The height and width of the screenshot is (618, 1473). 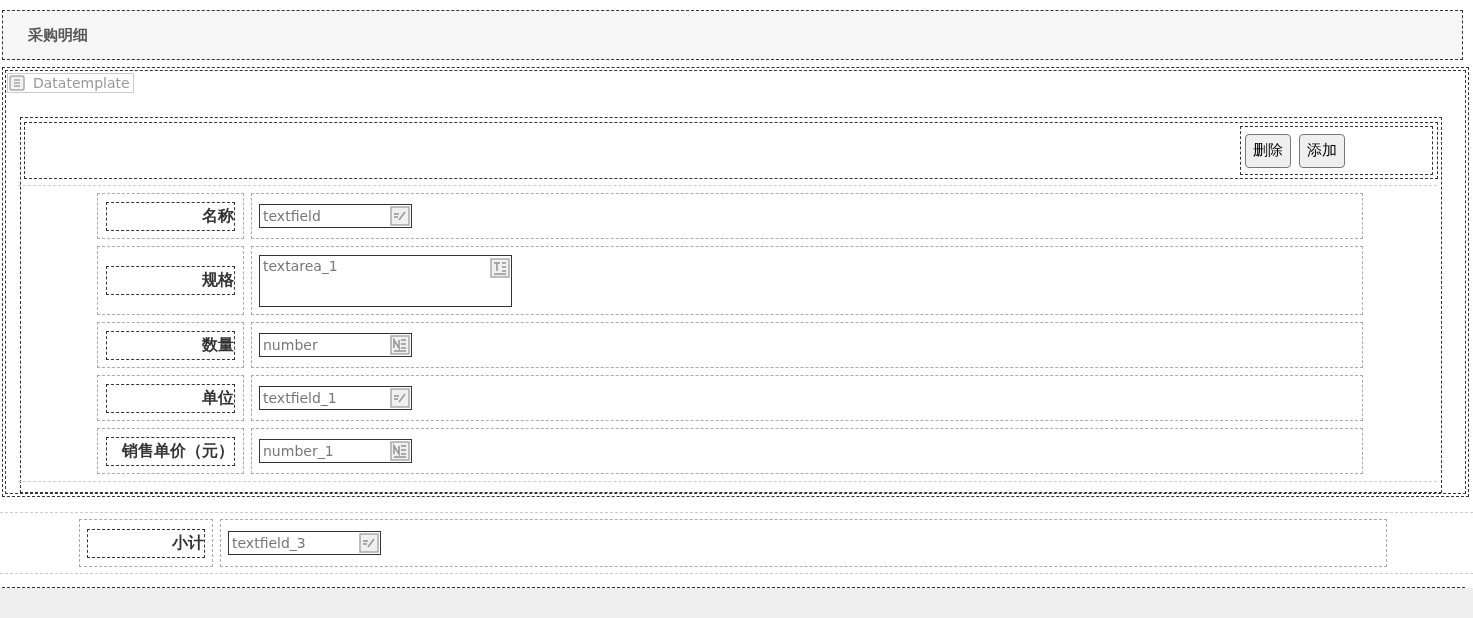 I want to click on field-label: 销售单价（元）, so click(x=170, y=451).